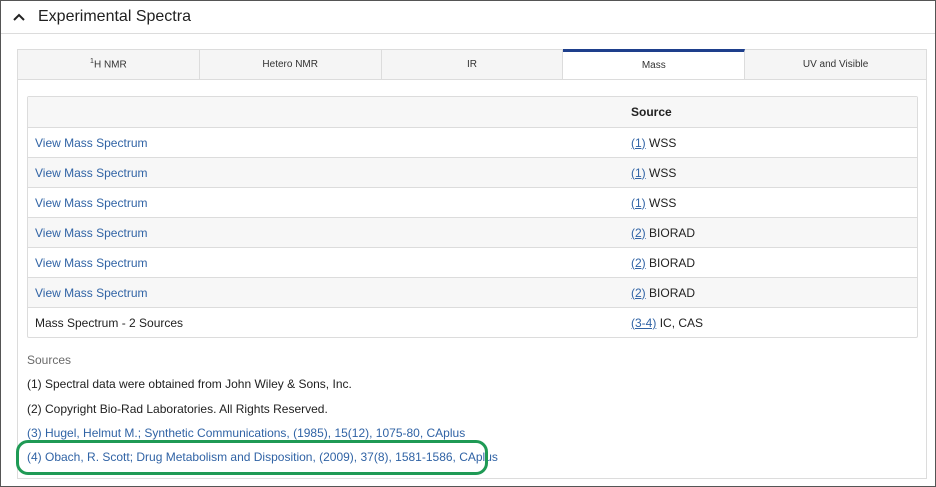  I want to click on tab-mass: Mass, so click(654, 64).